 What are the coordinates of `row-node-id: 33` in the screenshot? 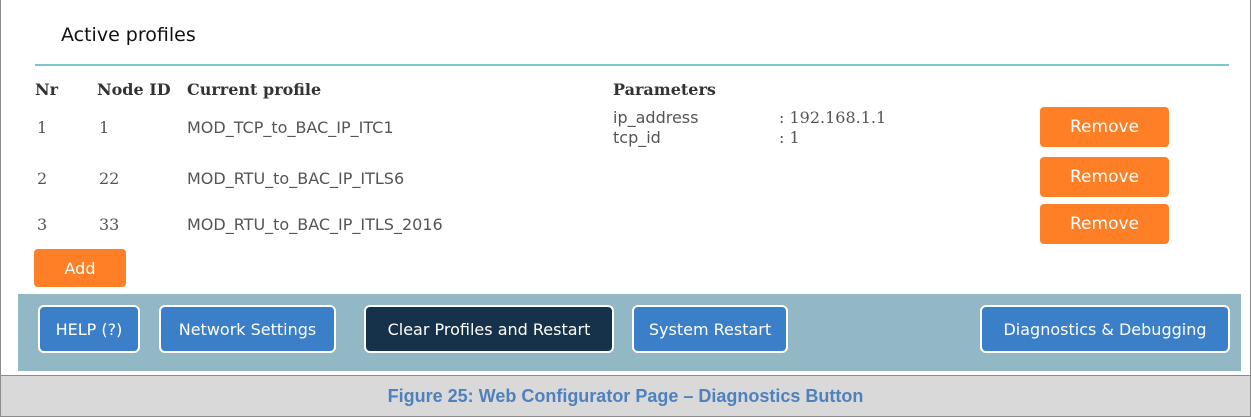 It's located at (109, 224).